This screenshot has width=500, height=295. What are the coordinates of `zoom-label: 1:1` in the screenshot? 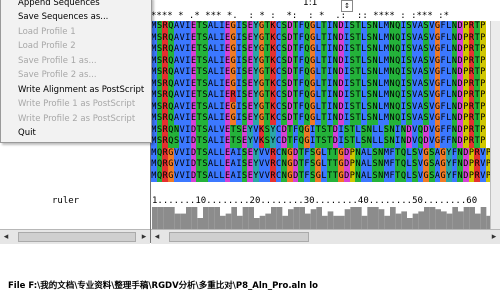 It's located at (310, 4).